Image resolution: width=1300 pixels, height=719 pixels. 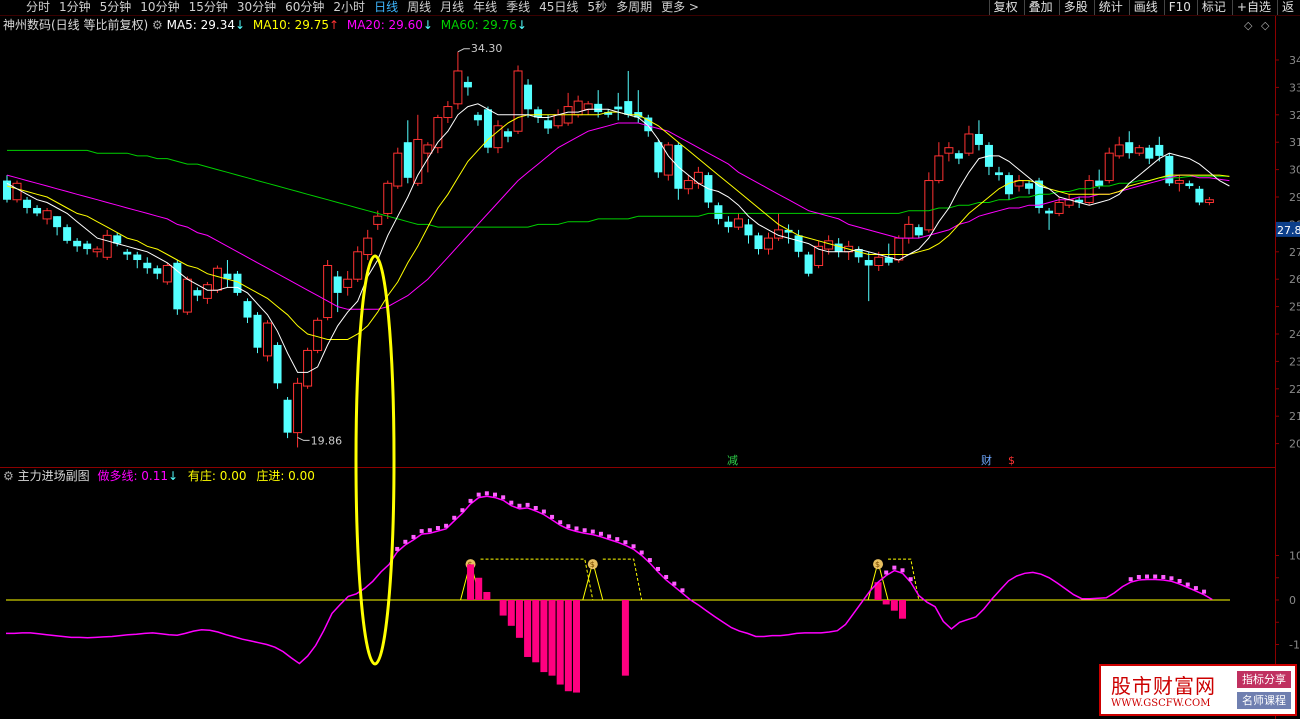 I want to click on current-price-label: 27.8, so click(x=1288, y=230).